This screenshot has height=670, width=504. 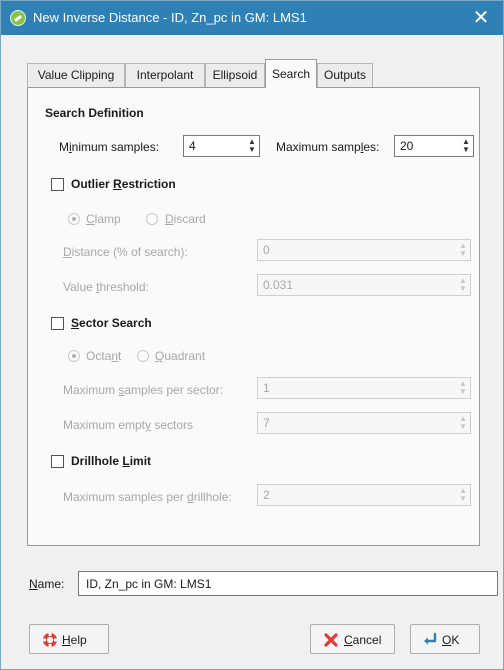 I want to click on cancel-button: Cancel, so click(x=352, y=639).